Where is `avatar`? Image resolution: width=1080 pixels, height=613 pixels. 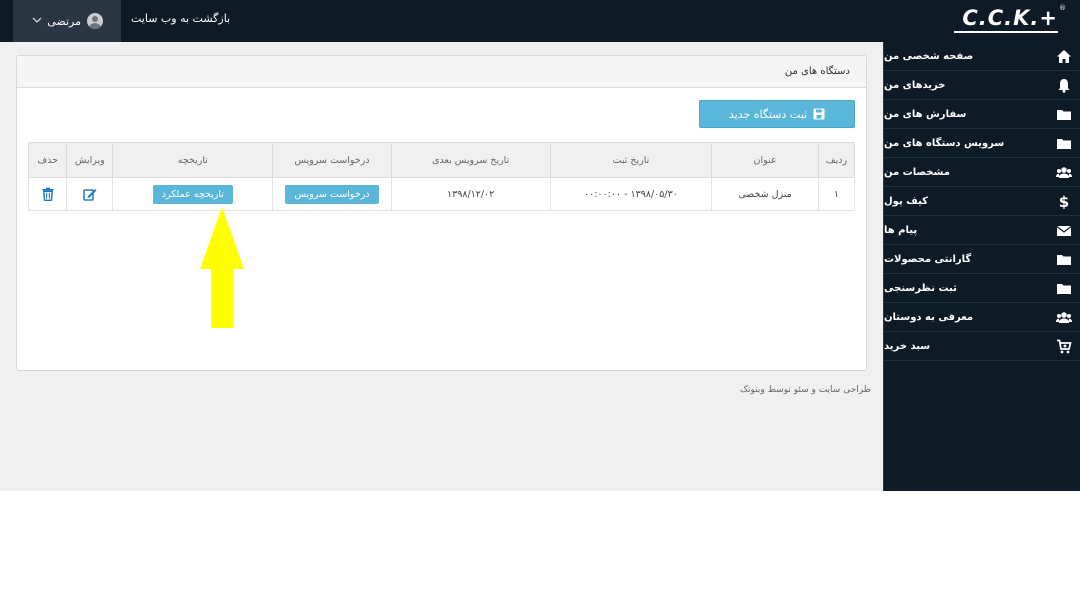
avatar is located at coordinates (95, 21).